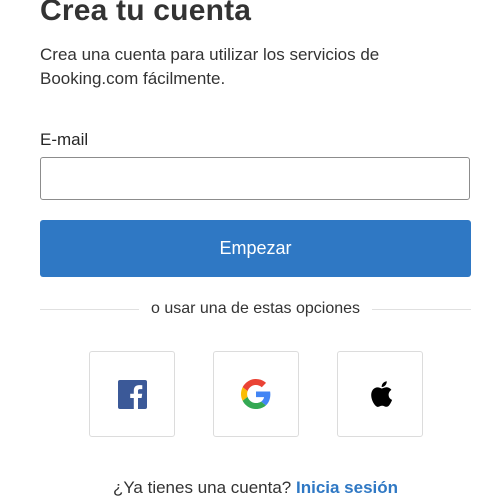 Image resolution: width=500 pixels, height=500 pixels. I want to click on signin-prompt: ¿Ya tienes una cuenta? Inicia sesión, so click(250, 488).